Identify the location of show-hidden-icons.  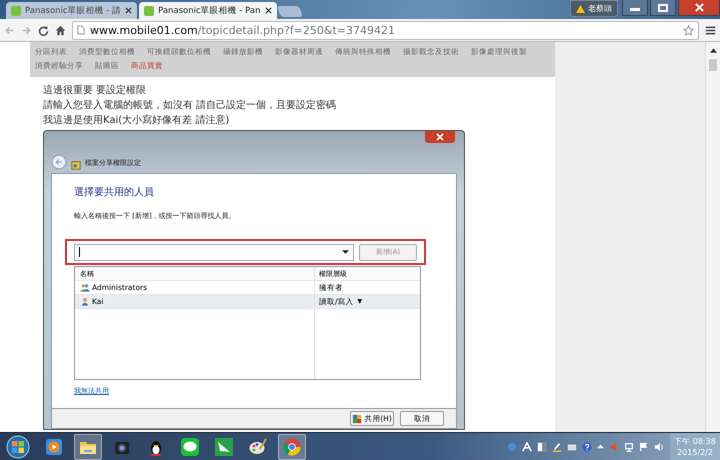
(600, 446).